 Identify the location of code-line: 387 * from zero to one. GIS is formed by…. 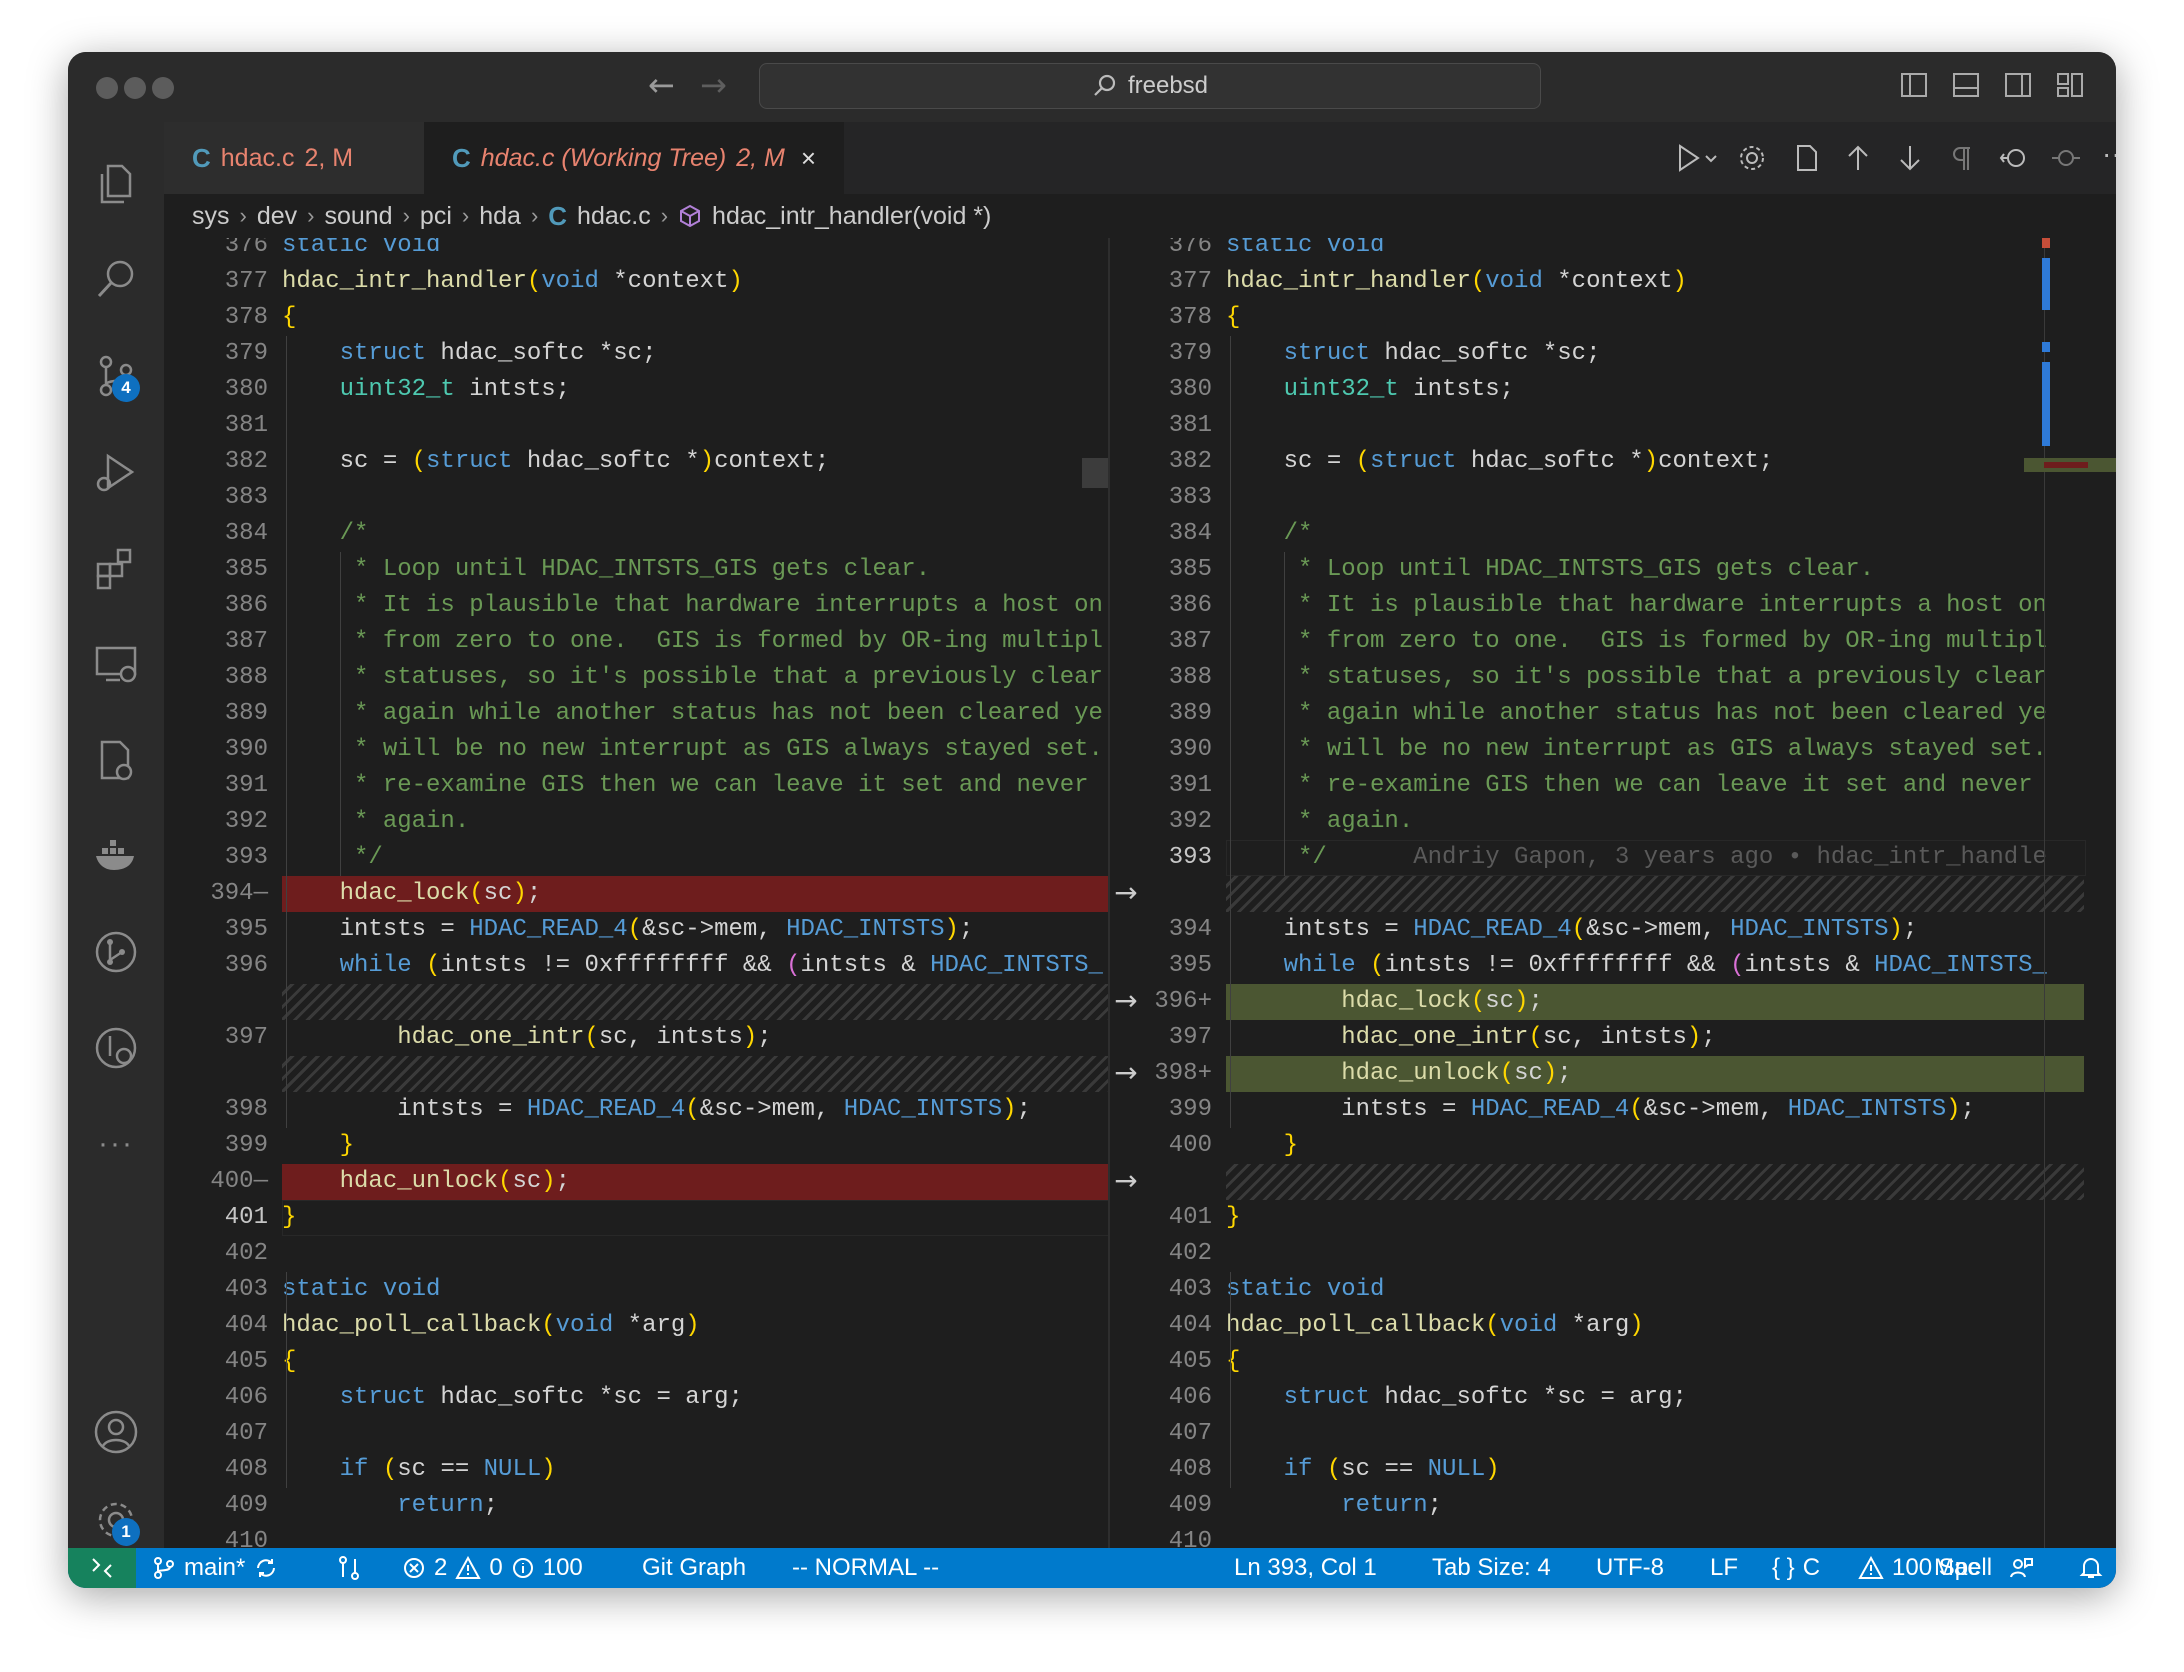
(636, 642).